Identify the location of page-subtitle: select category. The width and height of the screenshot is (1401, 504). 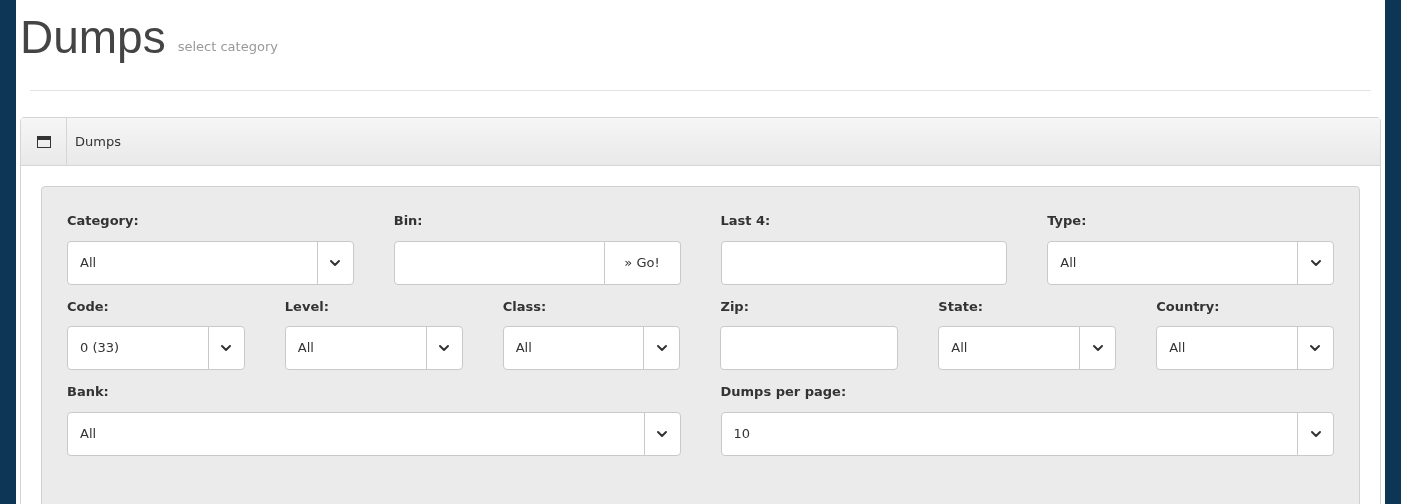
(227, 46).